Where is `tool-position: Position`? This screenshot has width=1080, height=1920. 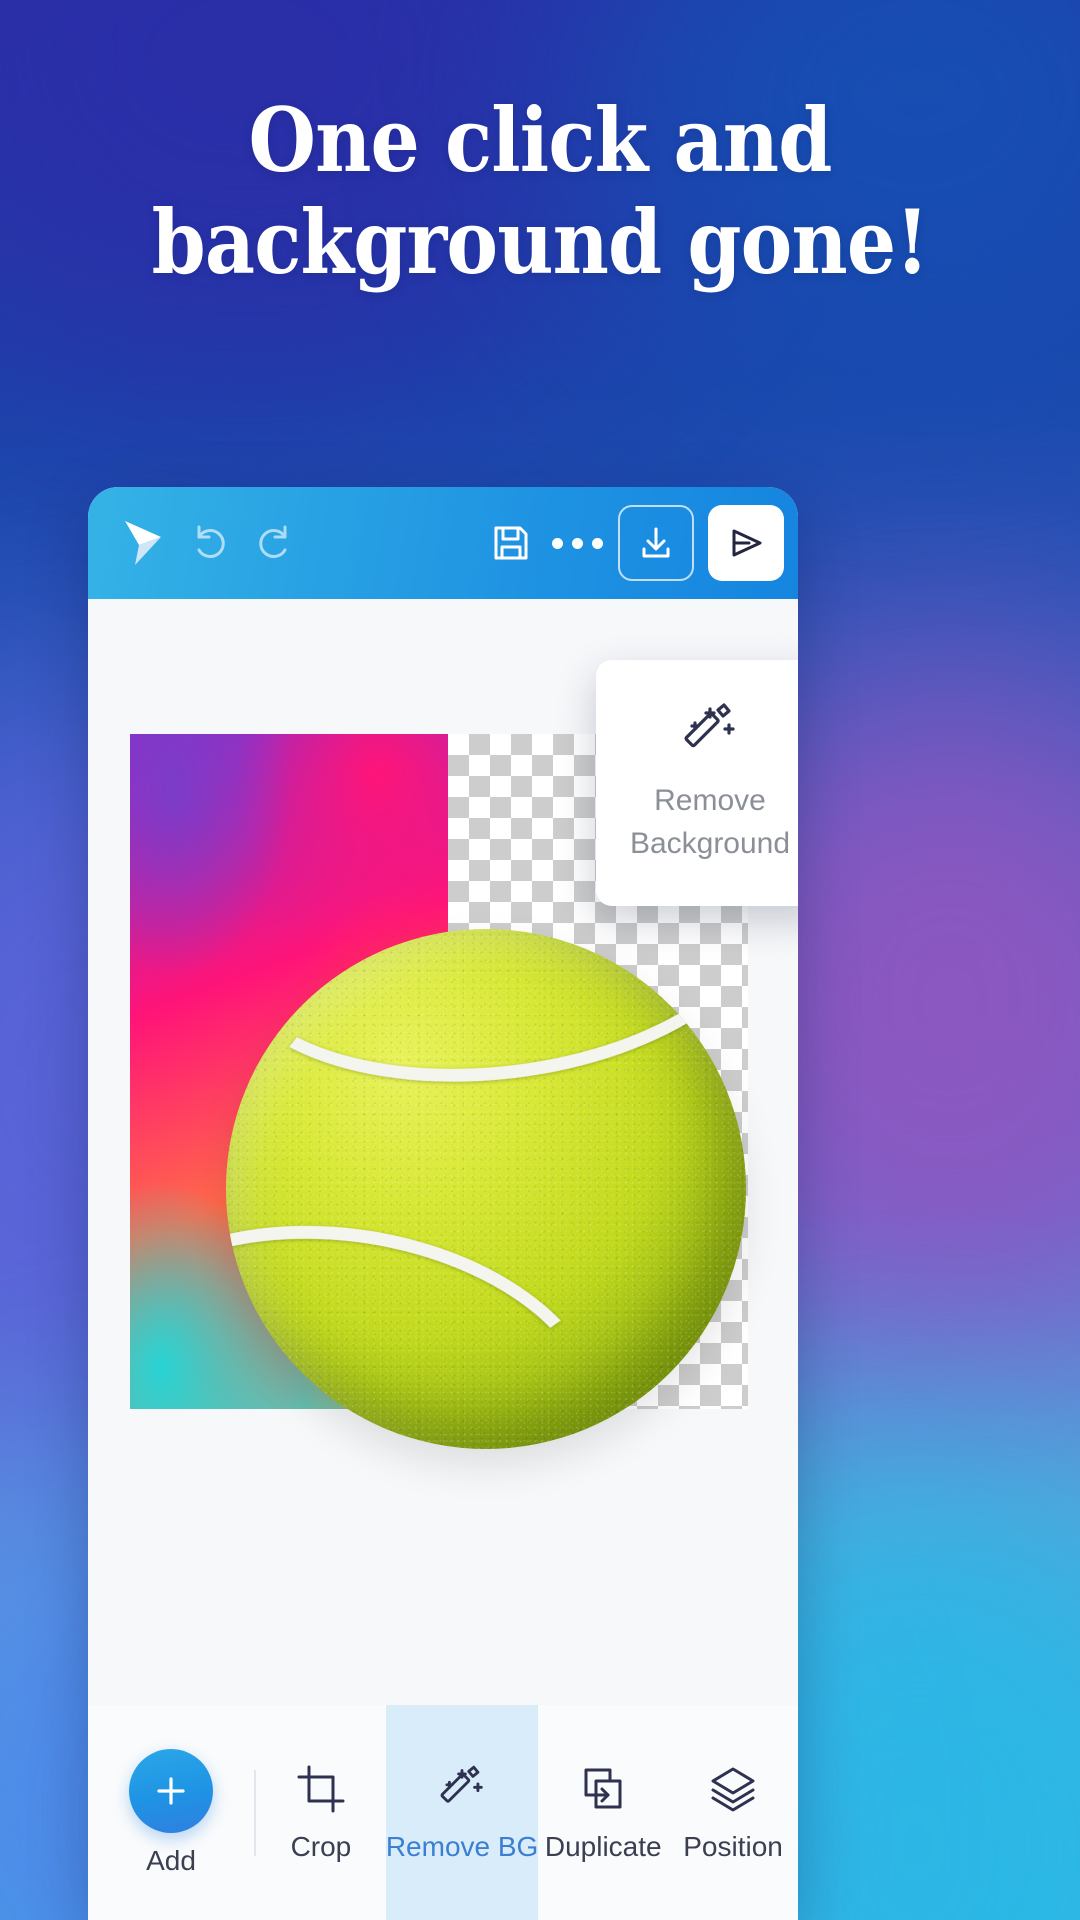
tool-position: Position is located at coordinates (733, 1812).